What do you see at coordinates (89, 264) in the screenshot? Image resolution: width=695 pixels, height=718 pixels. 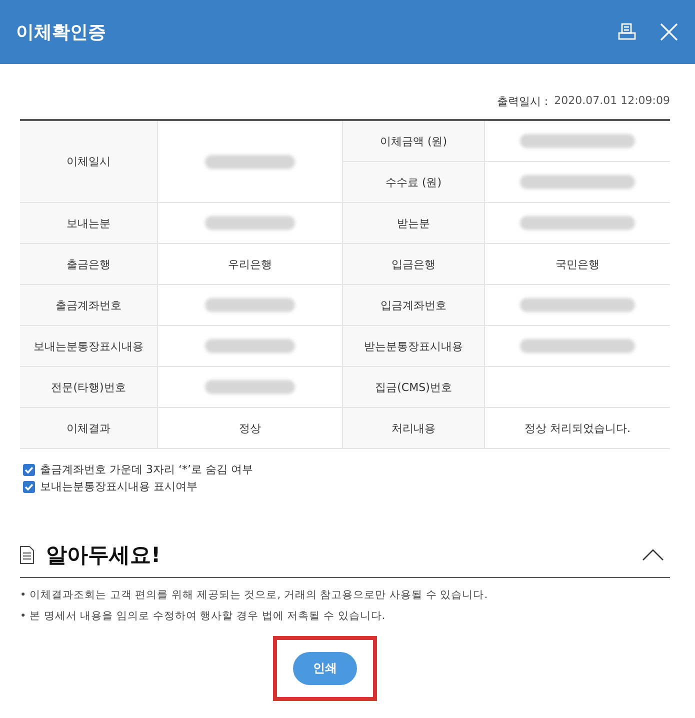 I see `table-header-cell: 출금은행` at bounding box center [89, 264].